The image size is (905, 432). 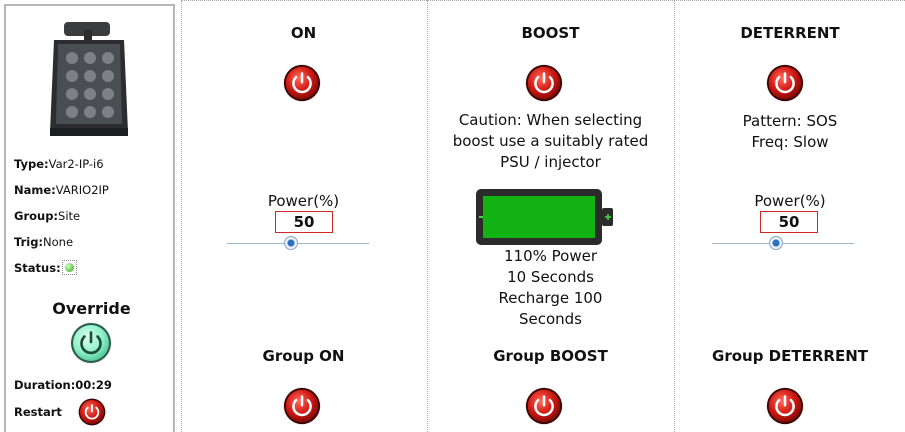 I want to click on on-power-button, so click(x=302, y=83).